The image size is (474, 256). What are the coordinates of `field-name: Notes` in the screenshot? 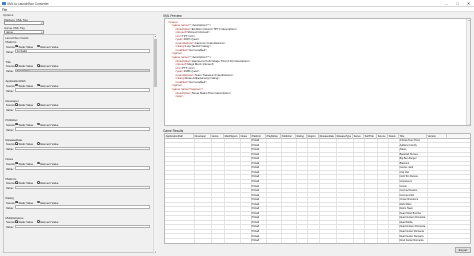 It's located at (9, 159).